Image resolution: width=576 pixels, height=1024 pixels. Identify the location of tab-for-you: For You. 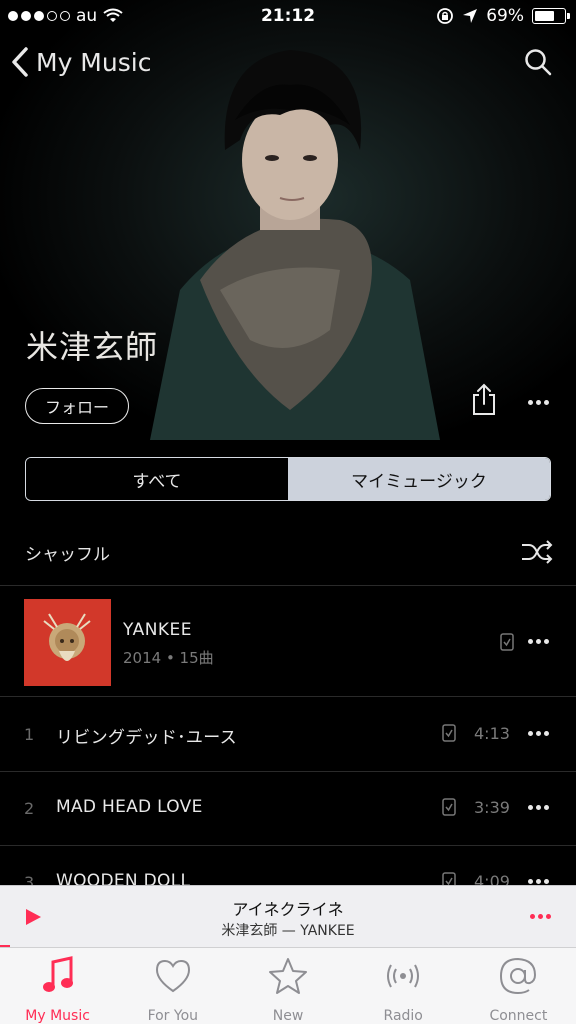
(172, 986).